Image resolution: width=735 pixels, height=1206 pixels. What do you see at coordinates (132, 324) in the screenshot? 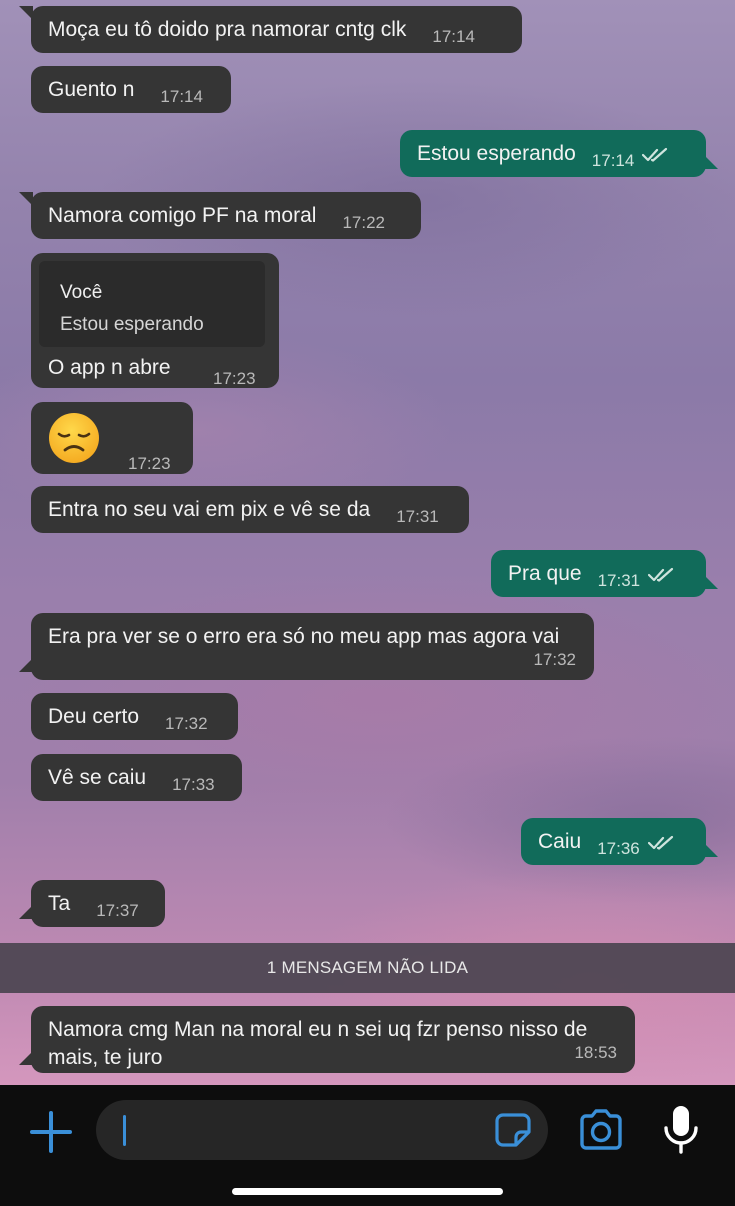
I see `quoted-text: Estou esperando` at bounding box center [132, 324].